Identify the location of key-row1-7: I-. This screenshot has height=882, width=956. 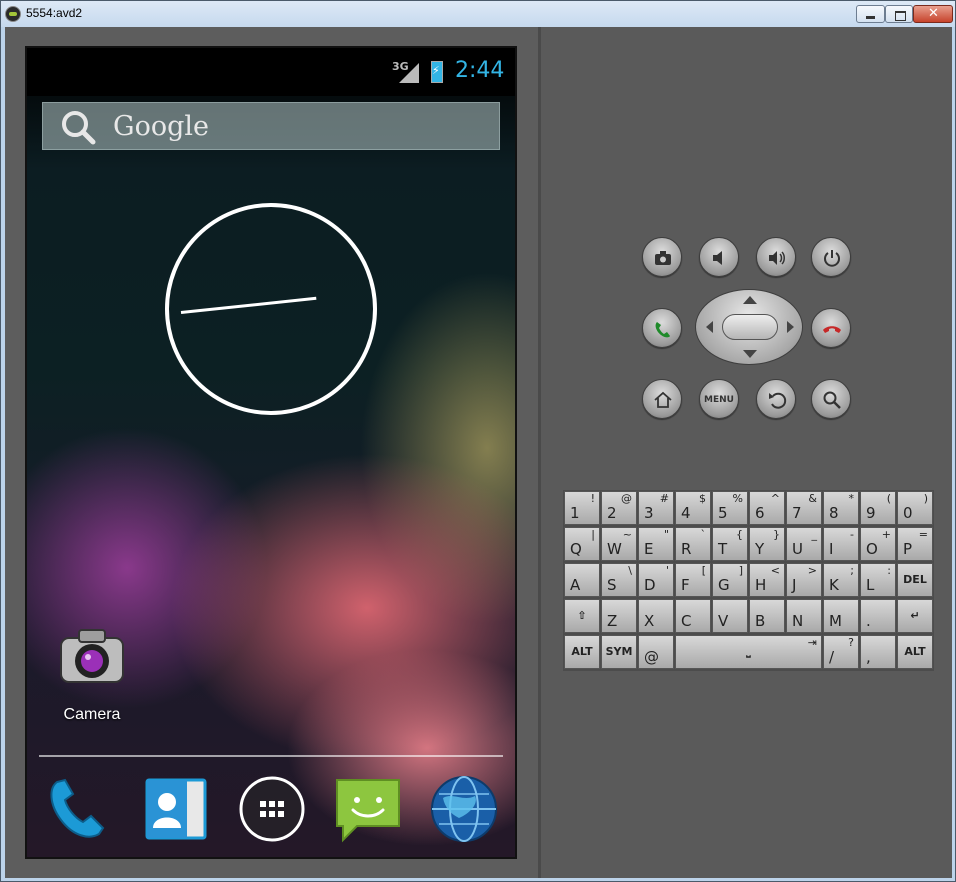
(841, 544).